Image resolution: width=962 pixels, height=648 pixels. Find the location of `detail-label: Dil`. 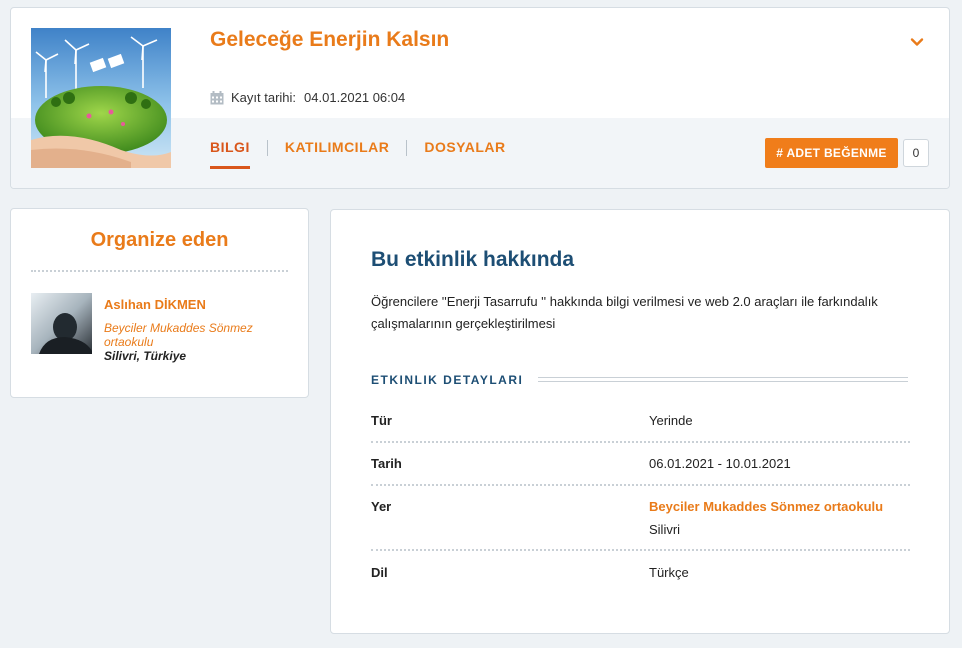

detail-label: Dil is located at coordinates (379, 572).